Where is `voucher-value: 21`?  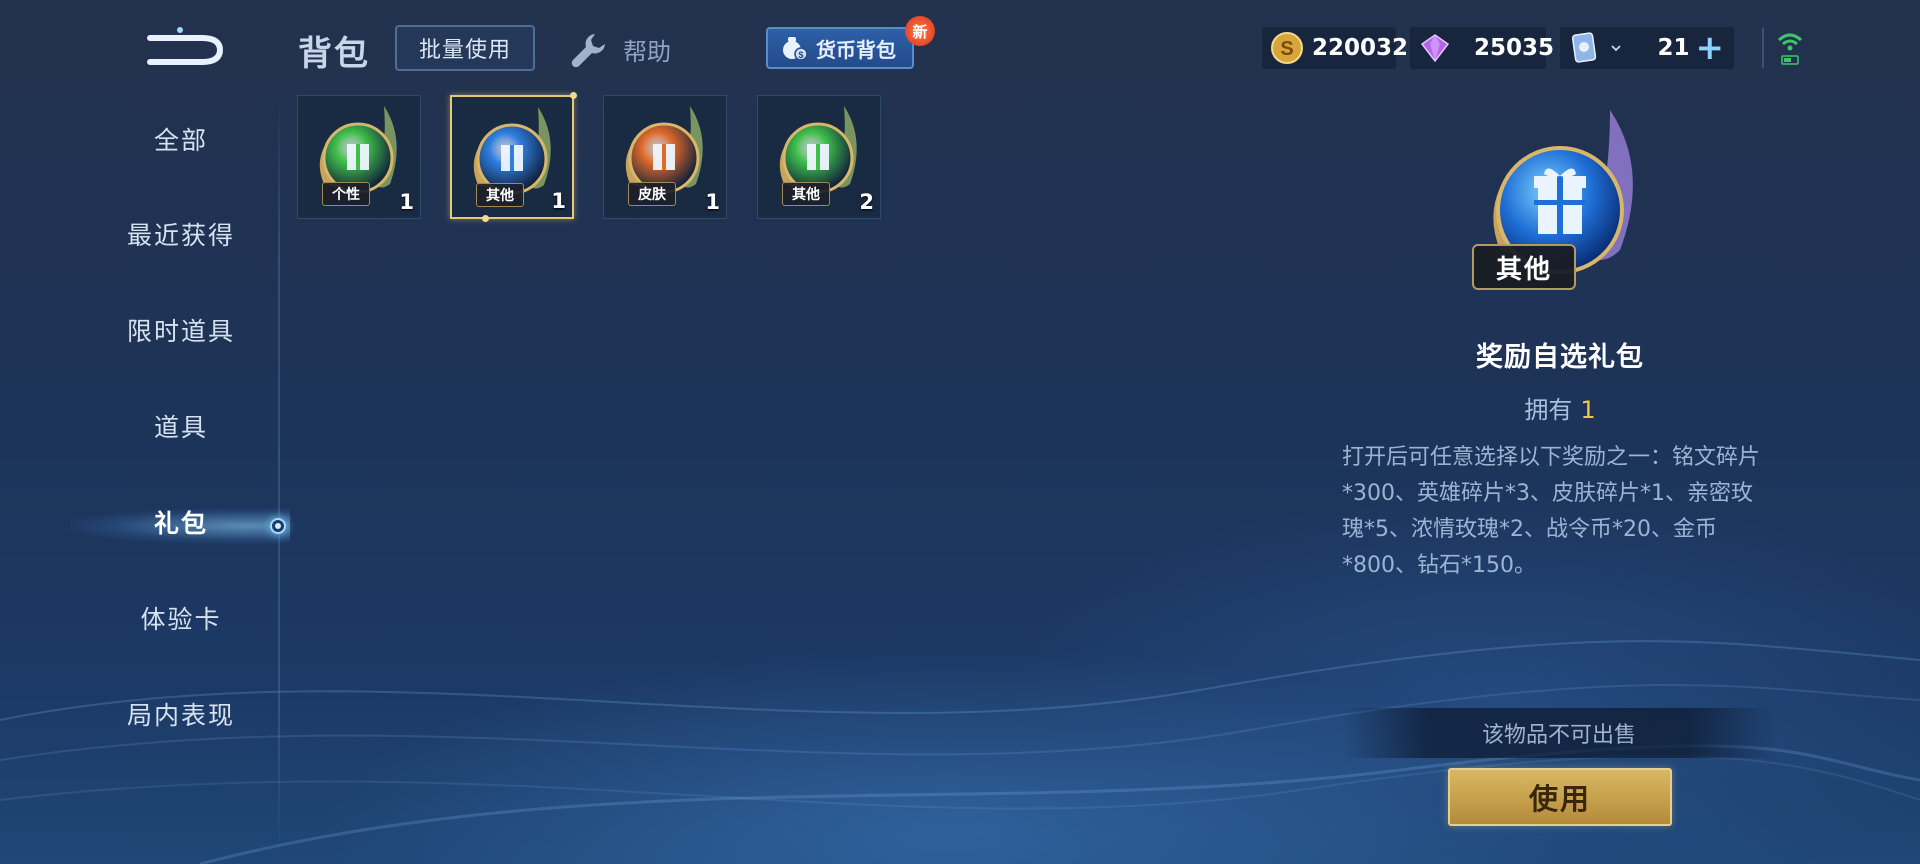
voucher-value: 21 is located at coordinates (1673, 48).